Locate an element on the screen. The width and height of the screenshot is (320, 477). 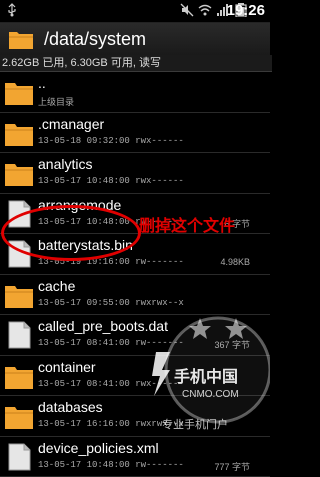
list-item: analytics 13-05-17 10:48:00 rwx------ is located at coordinates (135, 173).